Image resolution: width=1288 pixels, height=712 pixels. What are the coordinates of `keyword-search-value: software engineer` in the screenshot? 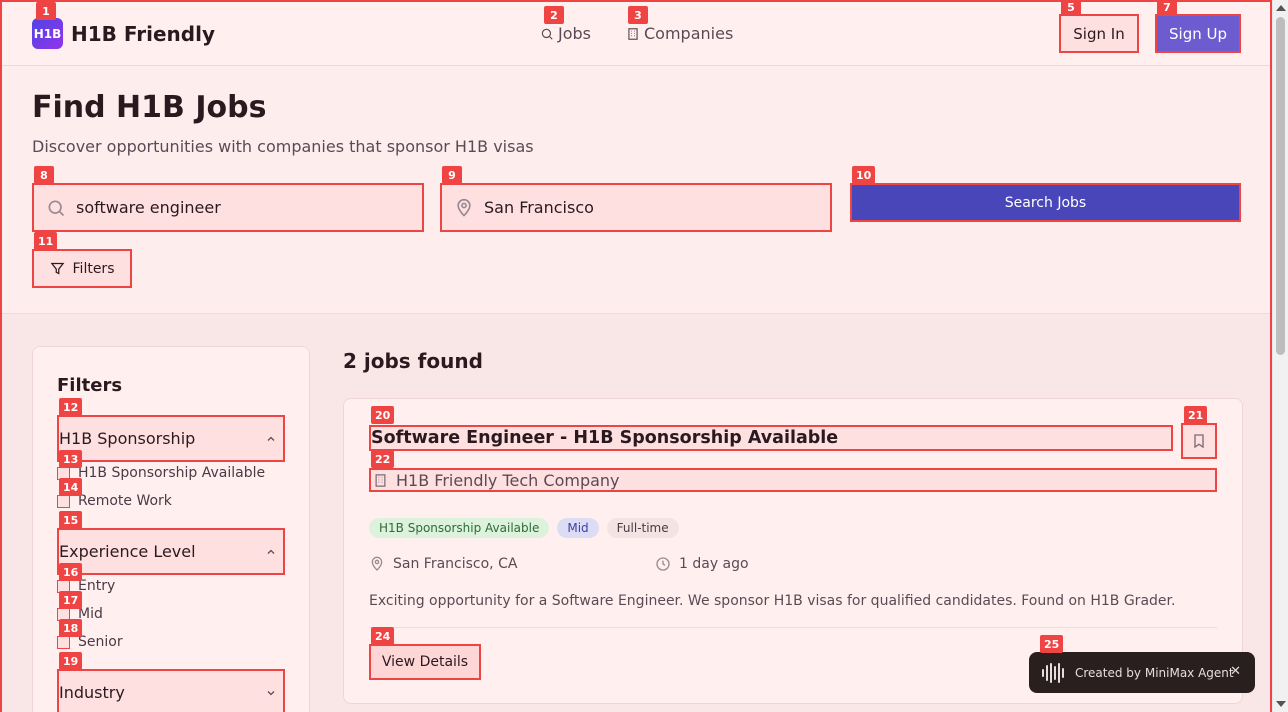 It's located at (148, 207).